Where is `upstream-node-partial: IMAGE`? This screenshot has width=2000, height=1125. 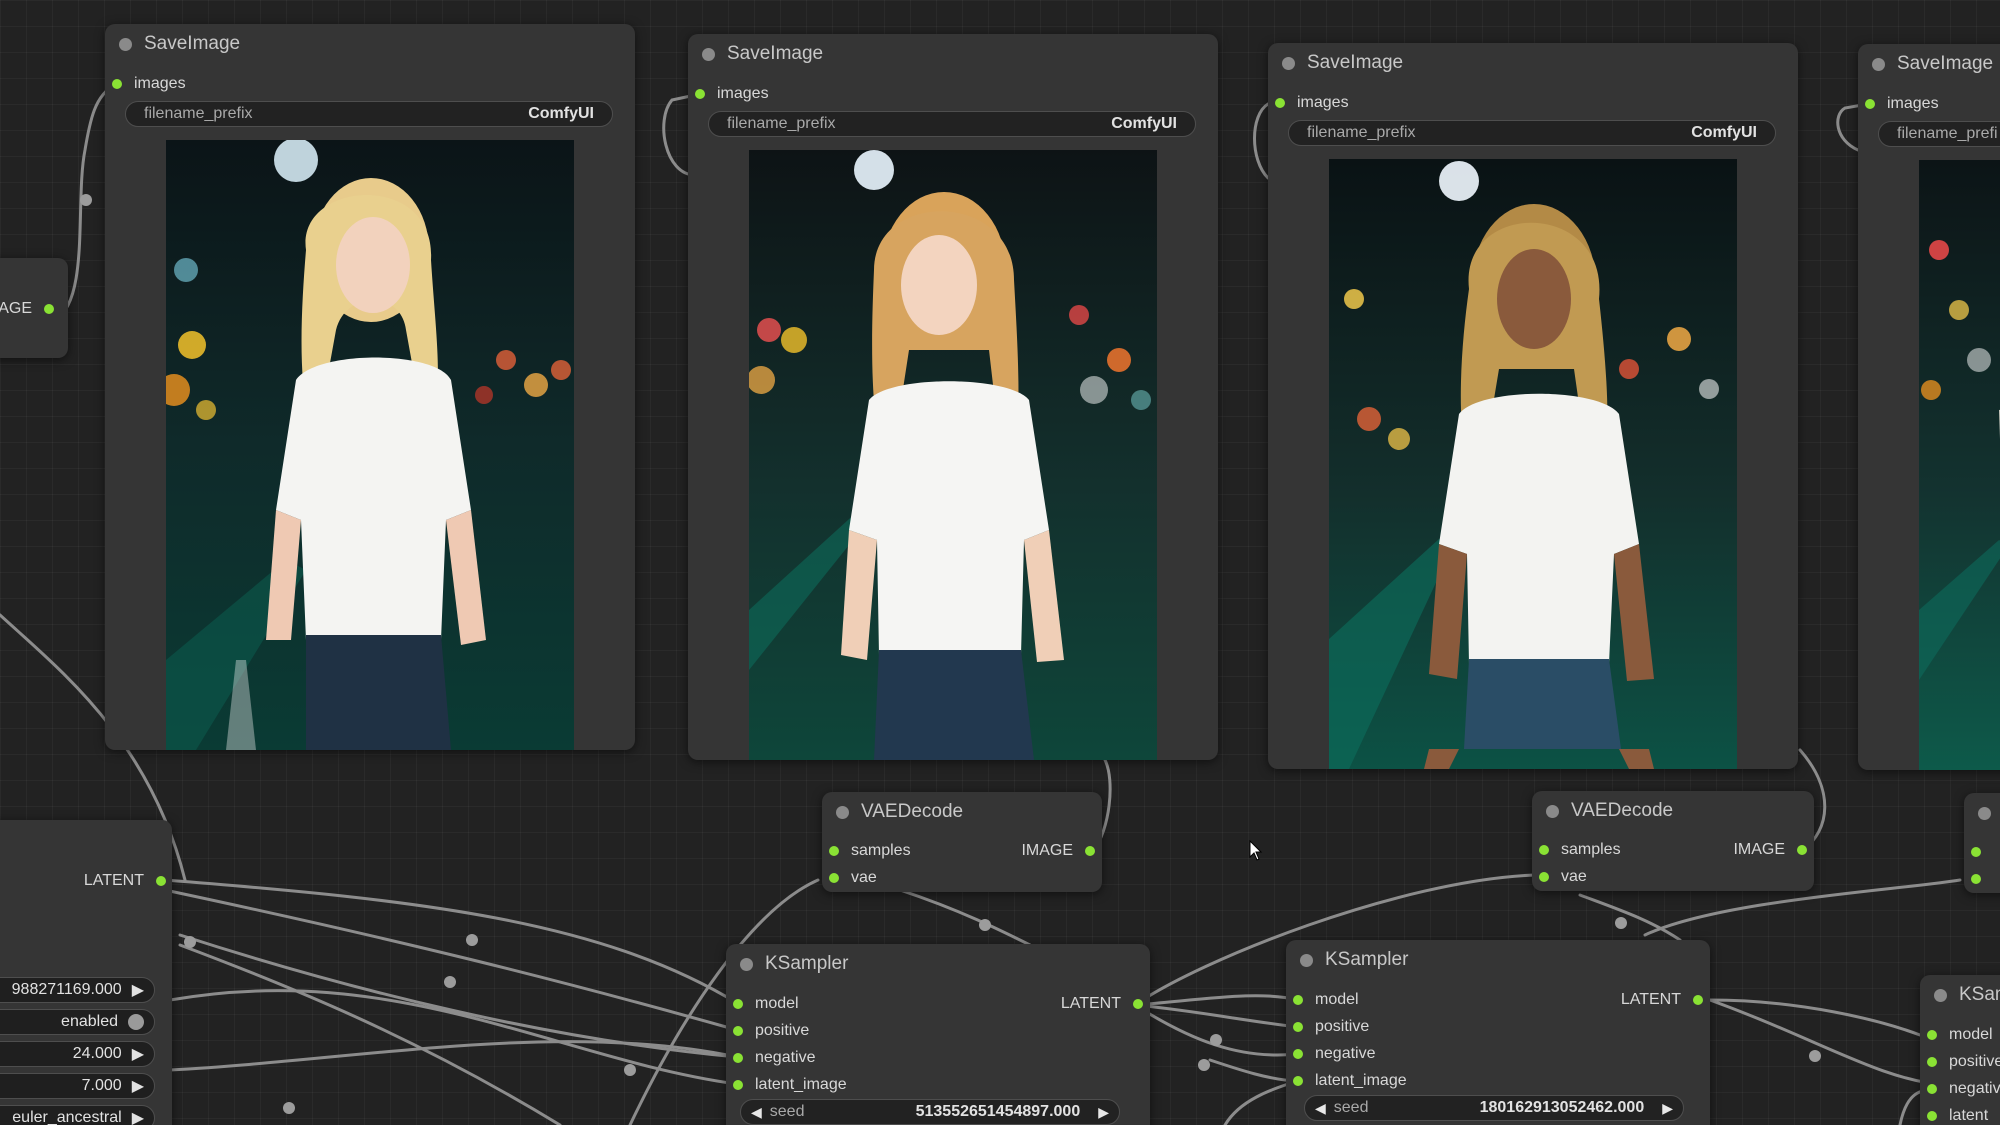 upstream-node-partial: IMAGE is located at coordinates (34, 308).